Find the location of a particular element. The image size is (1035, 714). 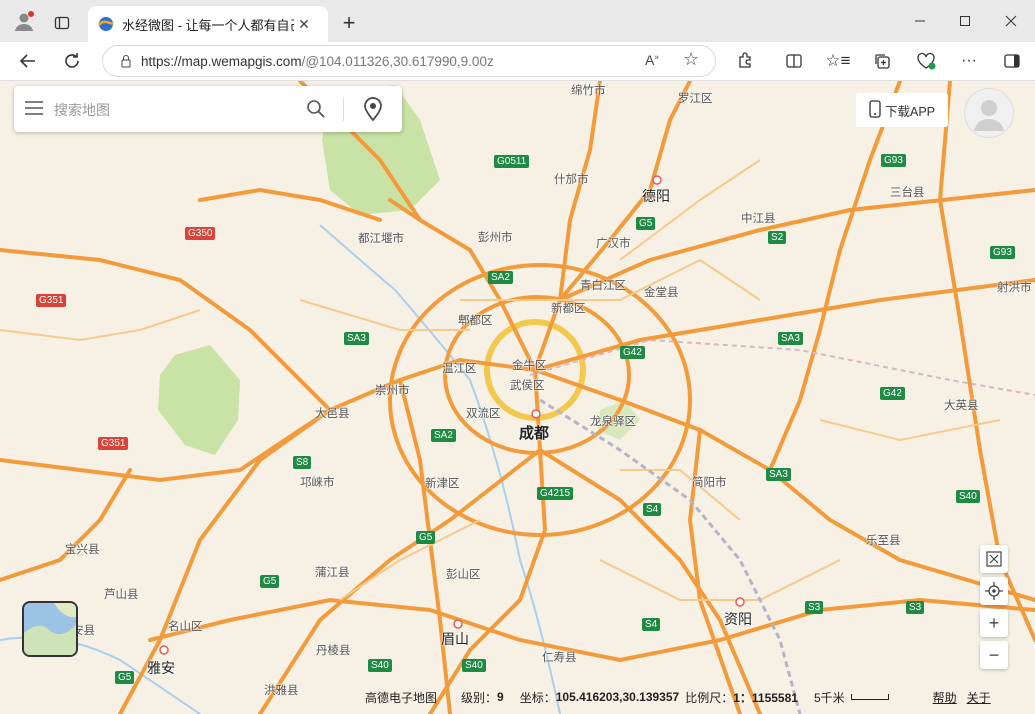

map-label: 青白江区 is located at coordinates (603, 286).